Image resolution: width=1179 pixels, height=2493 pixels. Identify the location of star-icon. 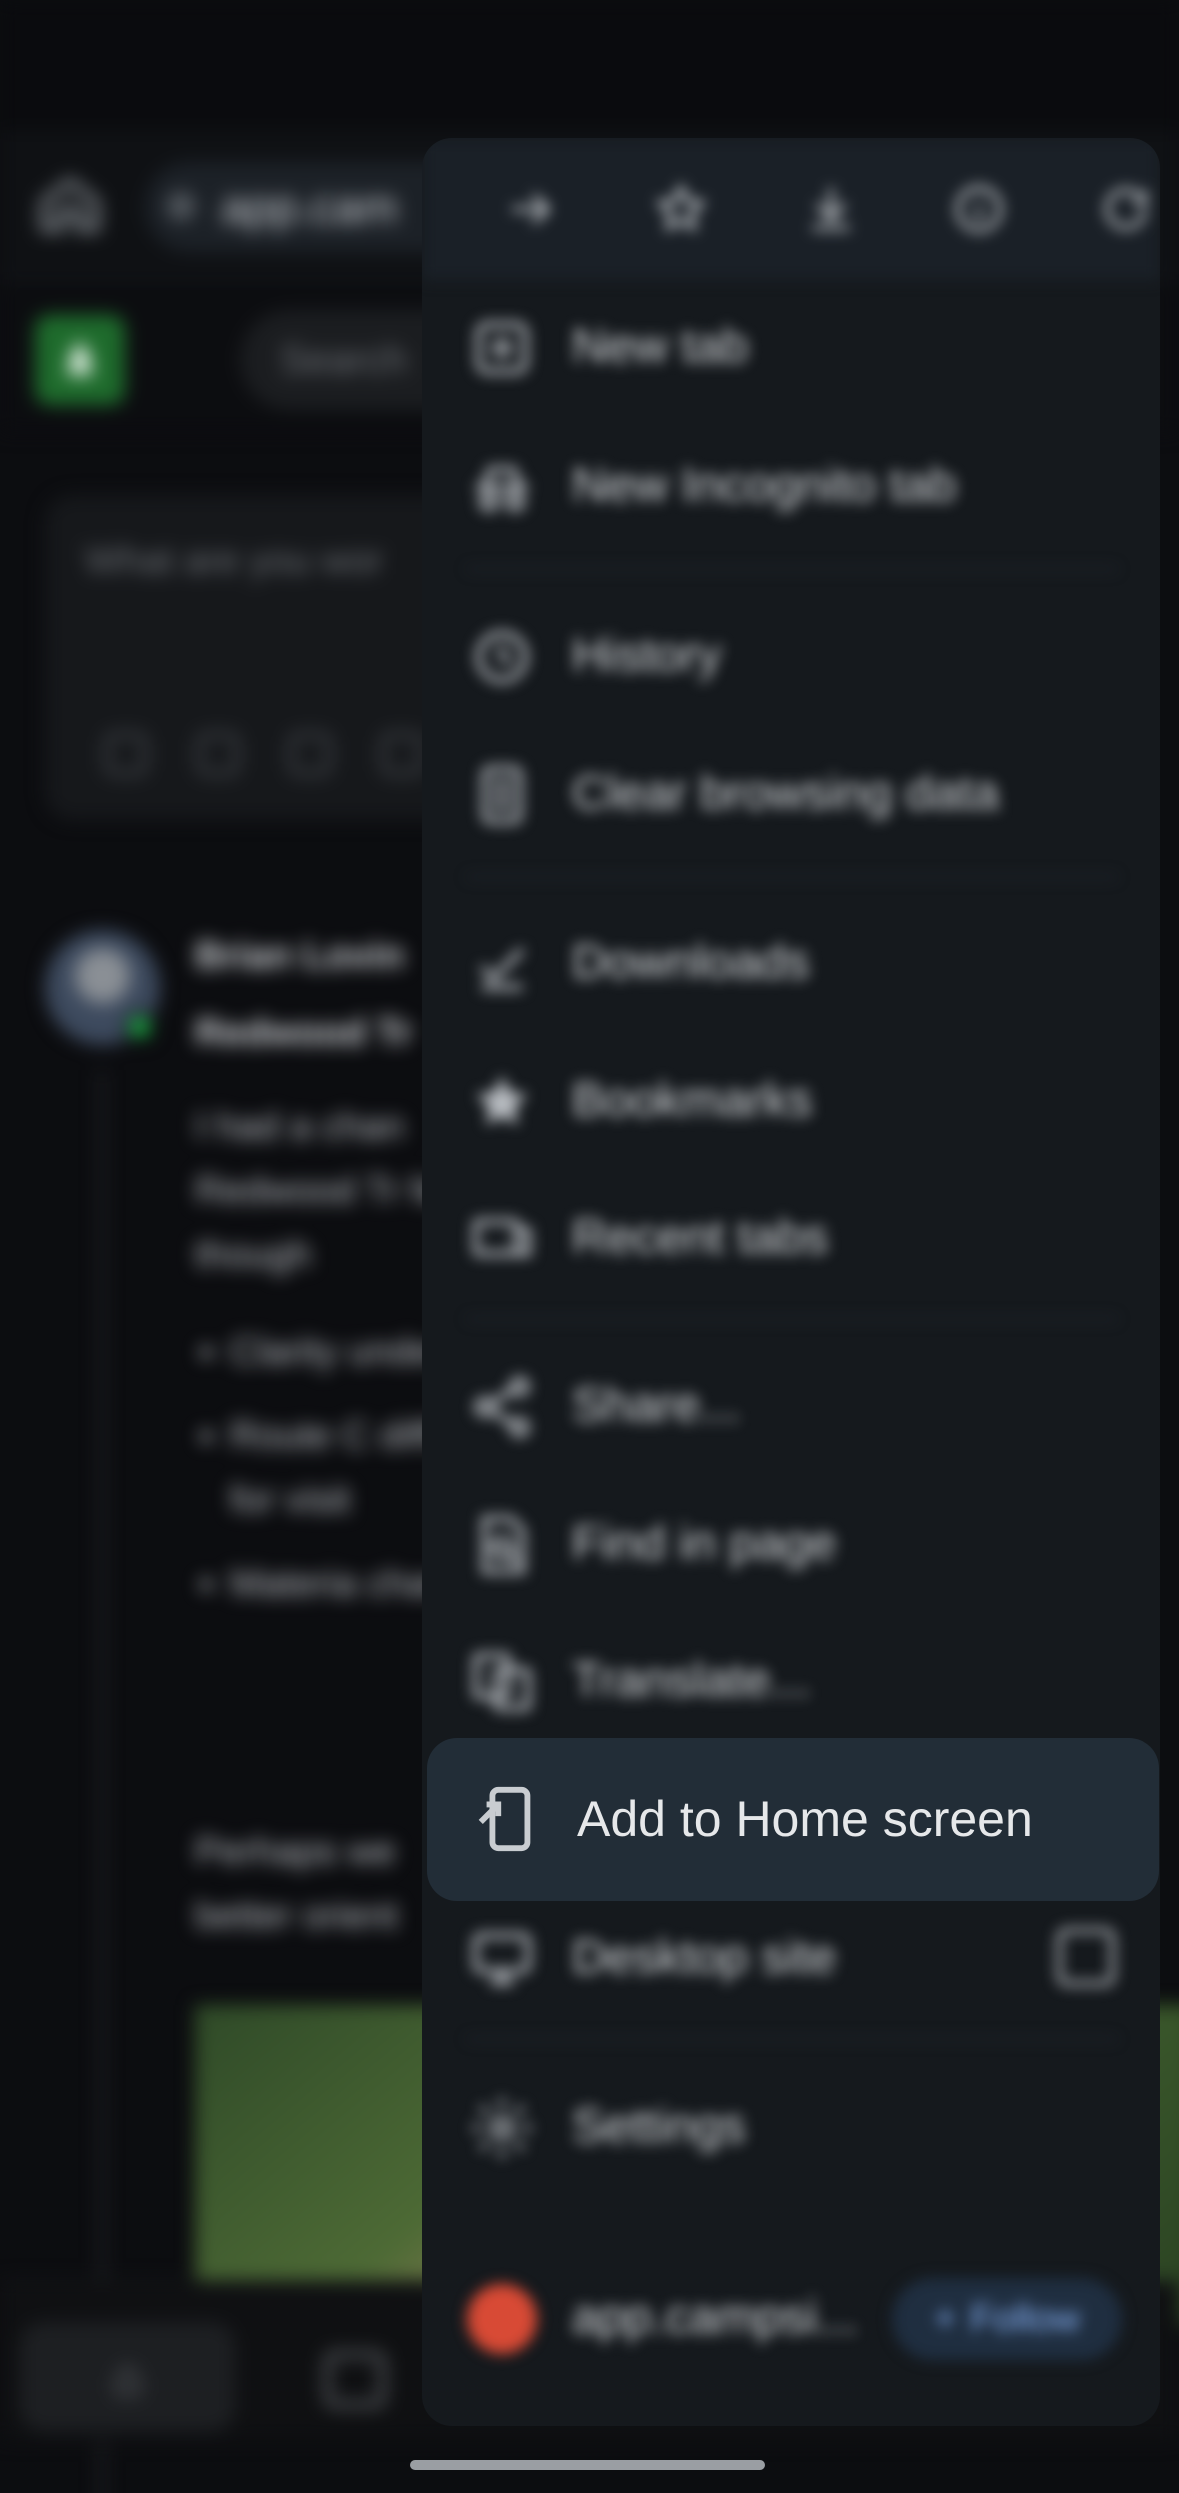
(681, 209).